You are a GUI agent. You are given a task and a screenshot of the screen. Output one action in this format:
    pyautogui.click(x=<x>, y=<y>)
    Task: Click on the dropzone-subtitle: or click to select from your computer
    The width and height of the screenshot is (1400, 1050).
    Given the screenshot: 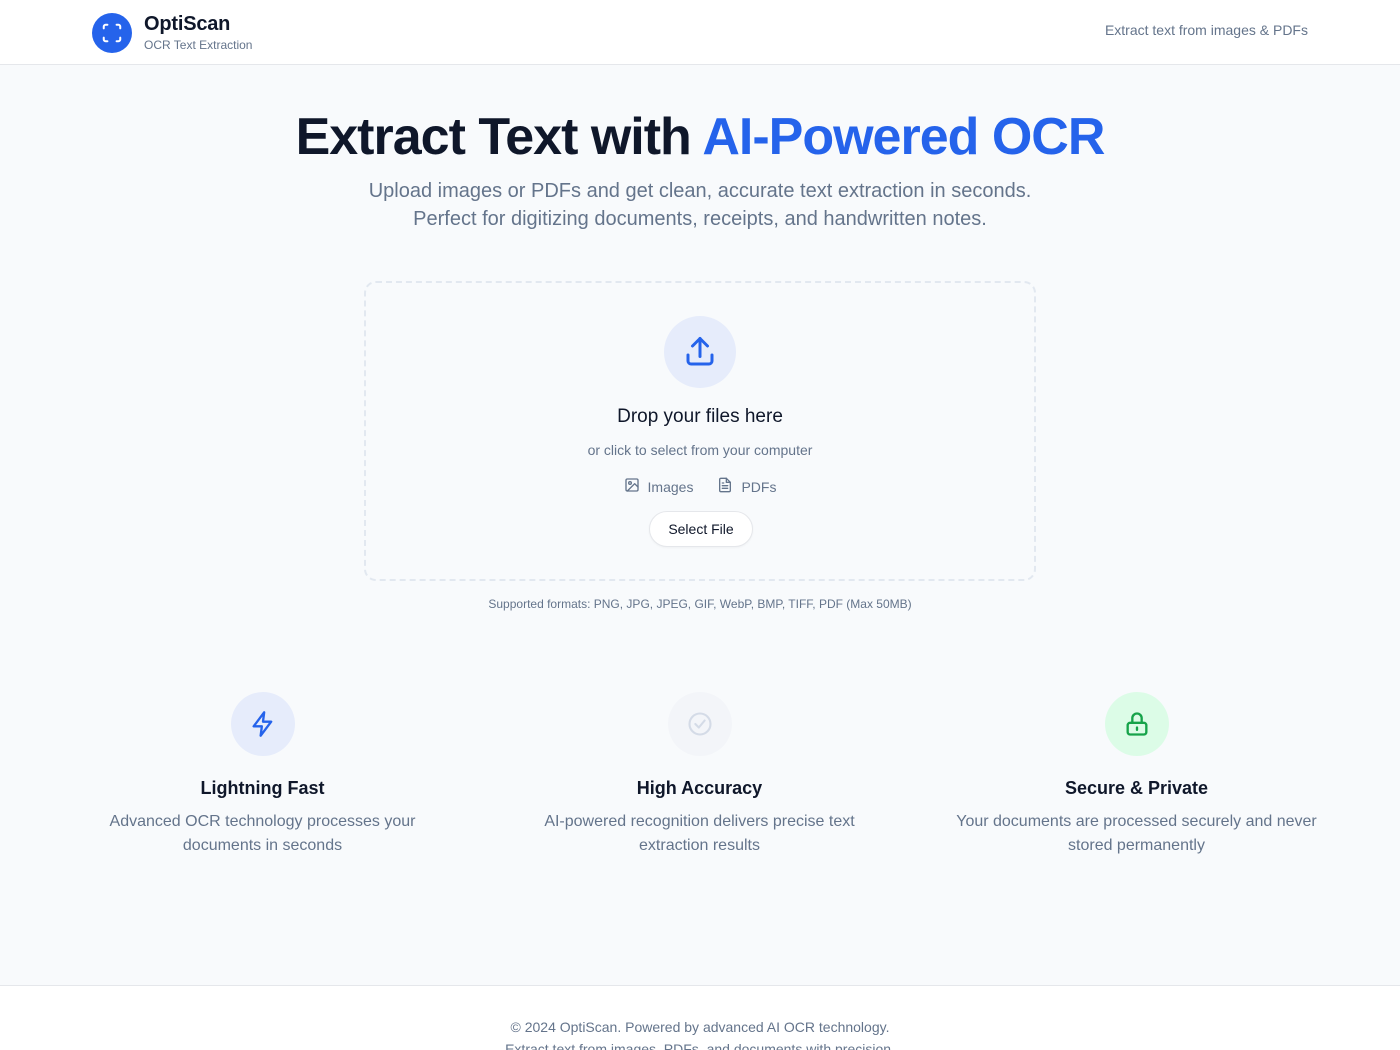 What is the action you would take?
    pyautogui.click(x=700, y=450)
    